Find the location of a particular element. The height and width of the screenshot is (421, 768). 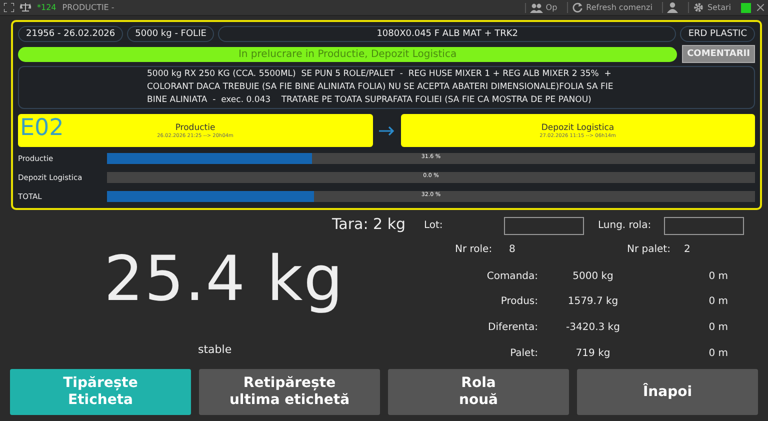

settings-icon is located at coordinates (698, 7).